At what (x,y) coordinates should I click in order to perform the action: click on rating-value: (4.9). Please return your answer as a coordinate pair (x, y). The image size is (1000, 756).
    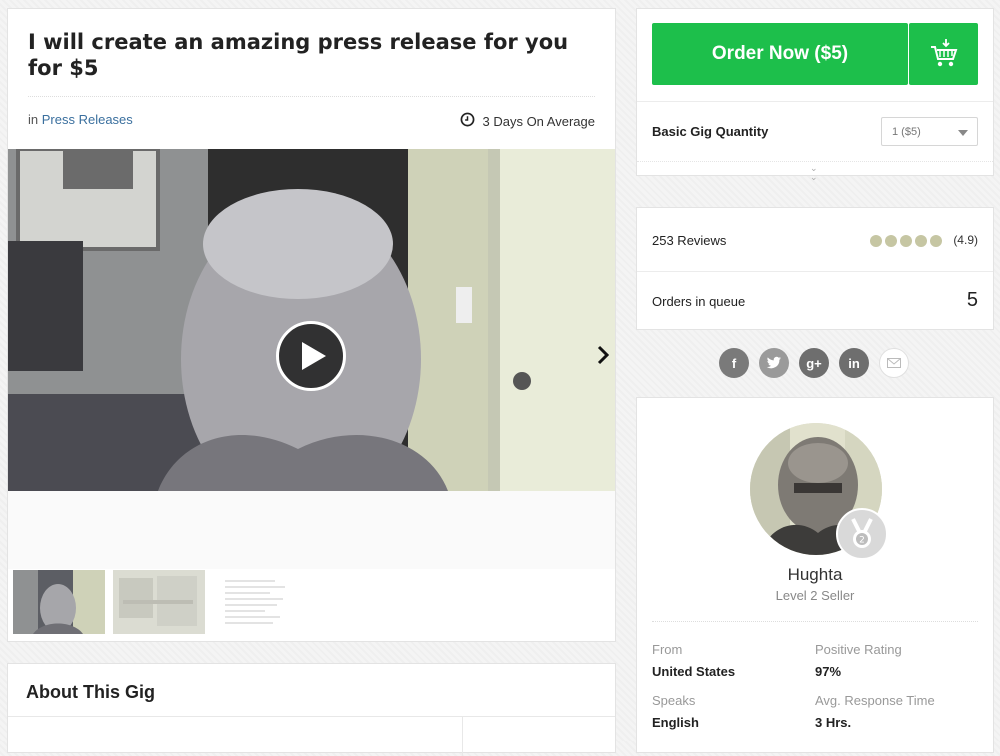
    Looking at the image, I should click on (965, 240).